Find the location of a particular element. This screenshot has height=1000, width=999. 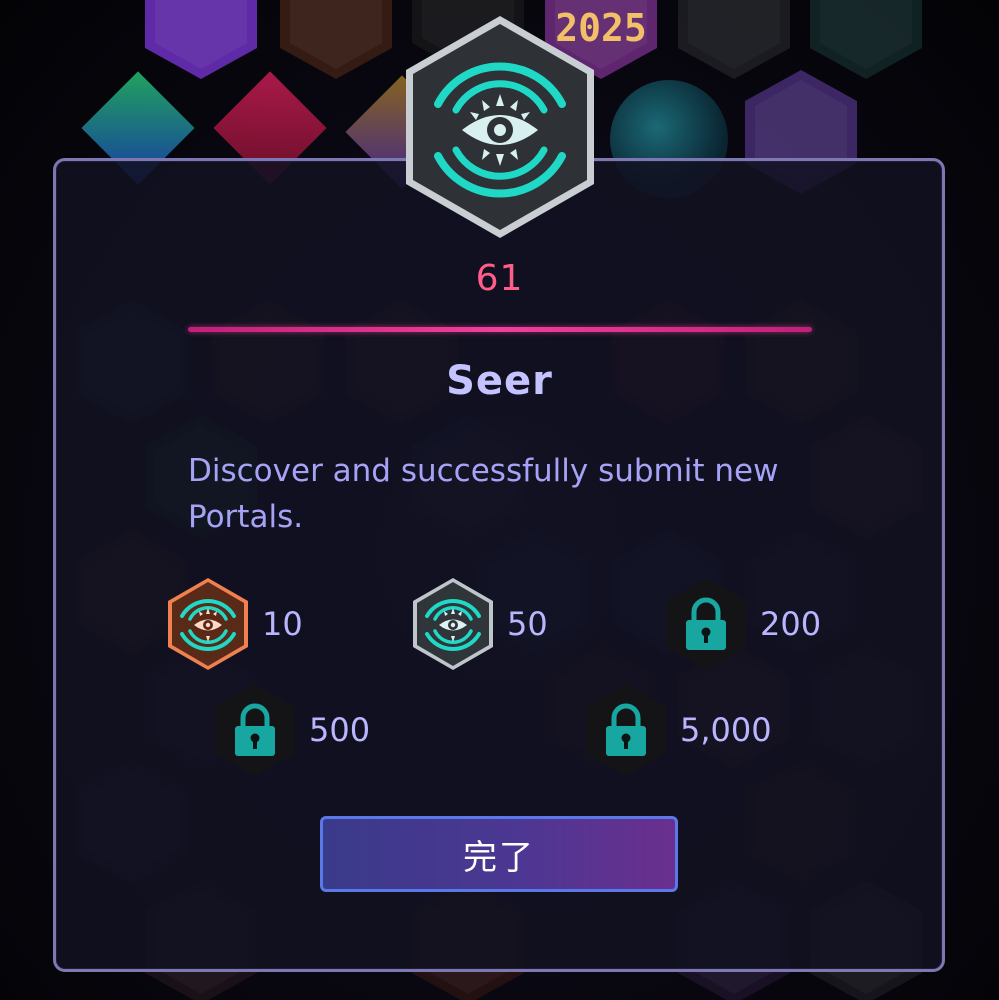

bg-badge-purple is located at coordinates (201, 39).